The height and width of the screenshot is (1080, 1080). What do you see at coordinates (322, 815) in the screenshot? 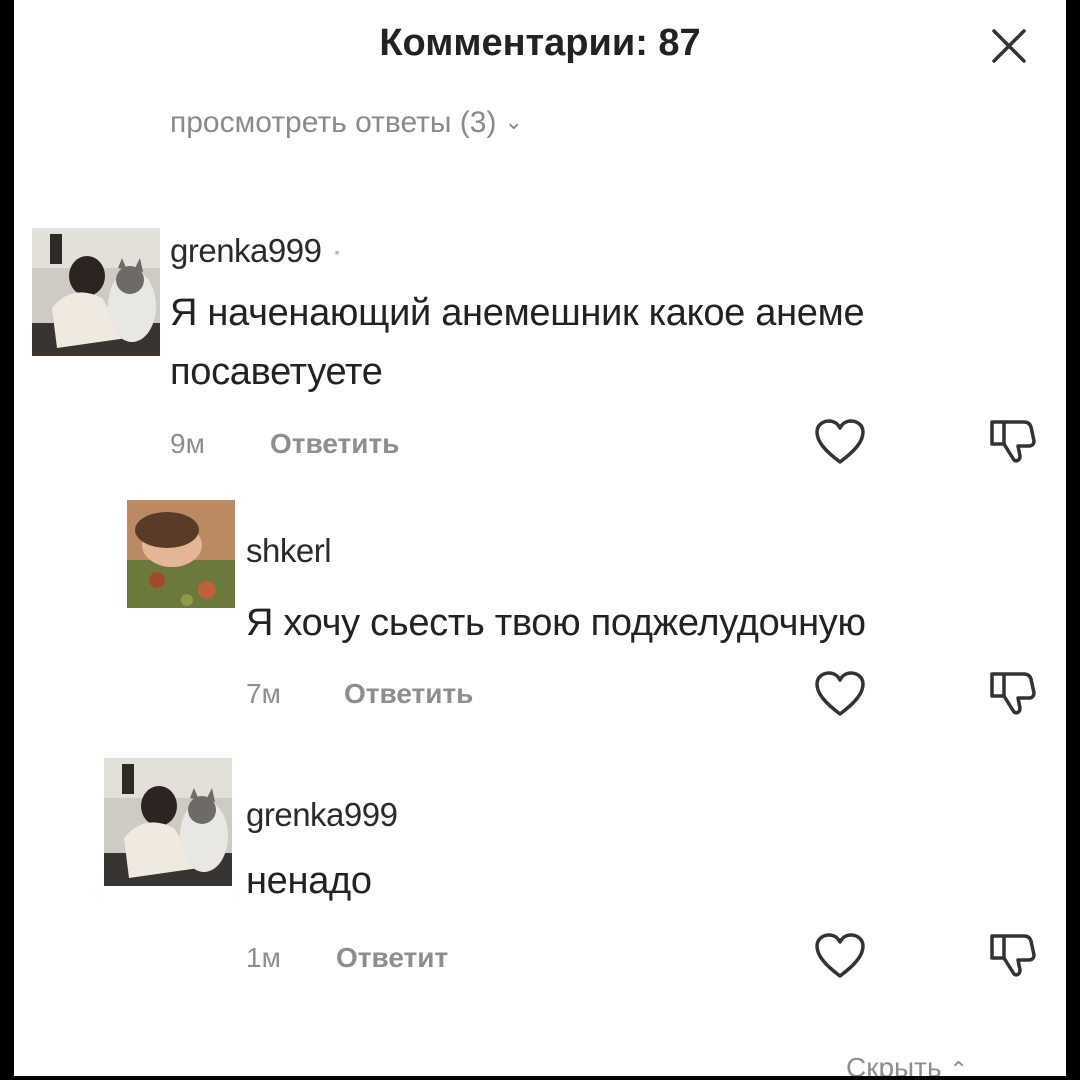
I see `comment-username: grenka999` at bounding box center [322, 815].